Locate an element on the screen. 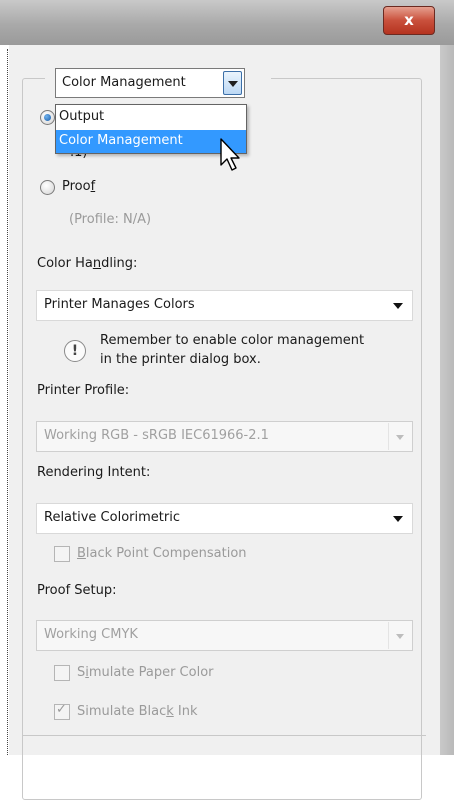 This screenshot has width=454, height=800. info-icon: ! is located at coordinates (75, 351).